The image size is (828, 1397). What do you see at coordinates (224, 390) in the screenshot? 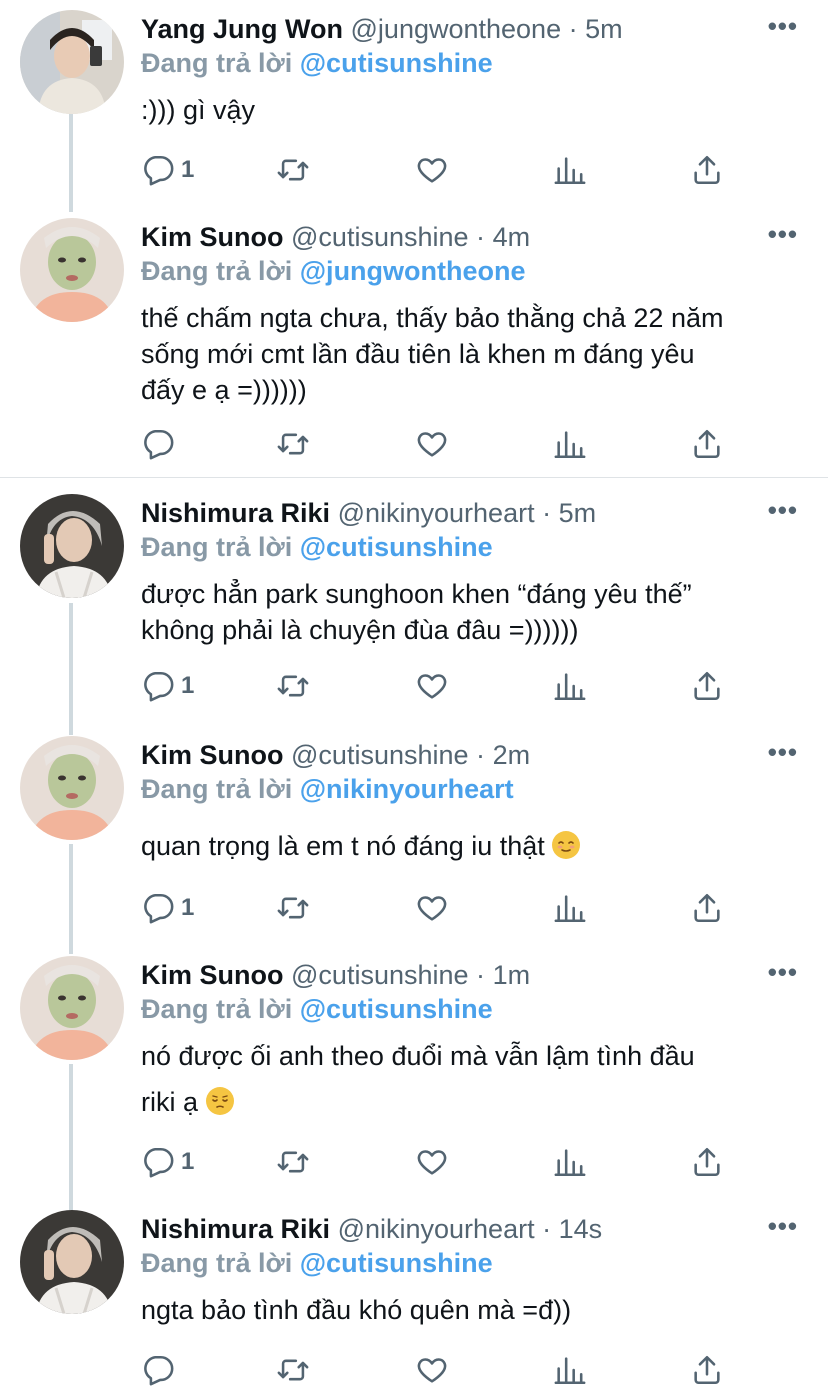
I see `tweet-text-line: đấy e ạ =))))))` at bounding box center [224, 390].